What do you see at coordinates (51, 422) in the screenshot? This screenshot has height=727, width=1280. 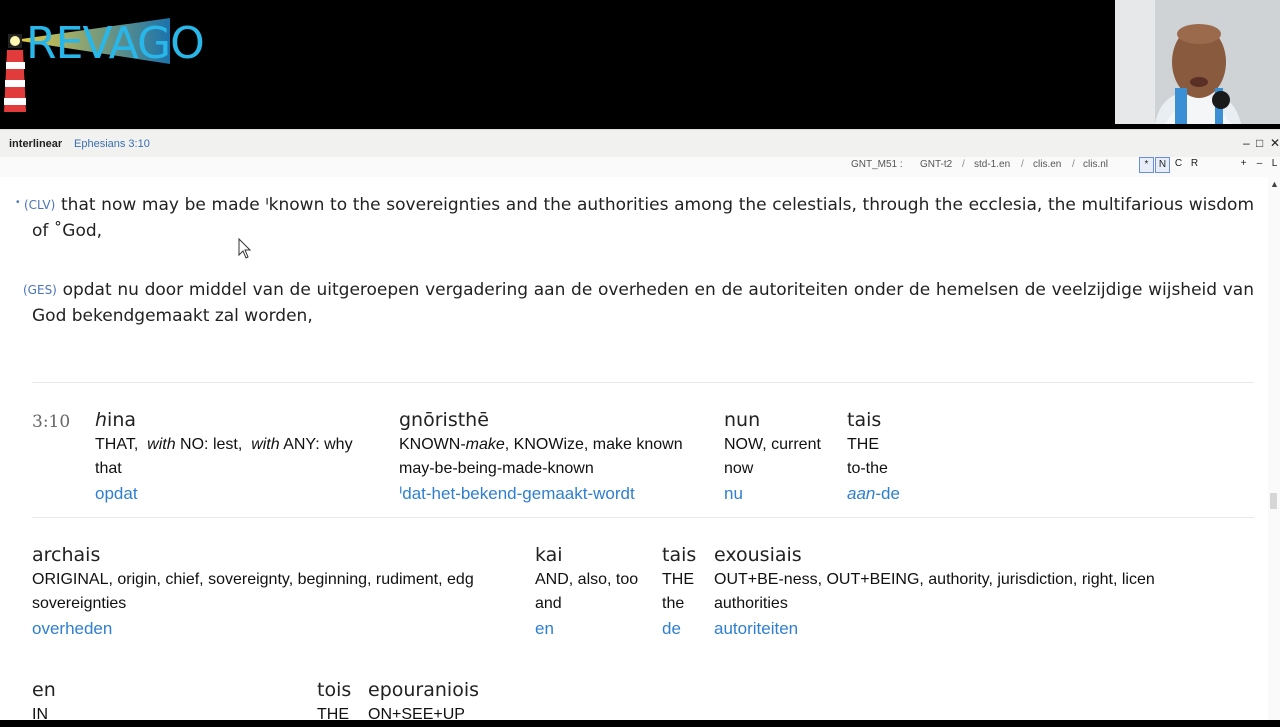 I see `verse-number: 3:10` at bounding box center [51, 422].